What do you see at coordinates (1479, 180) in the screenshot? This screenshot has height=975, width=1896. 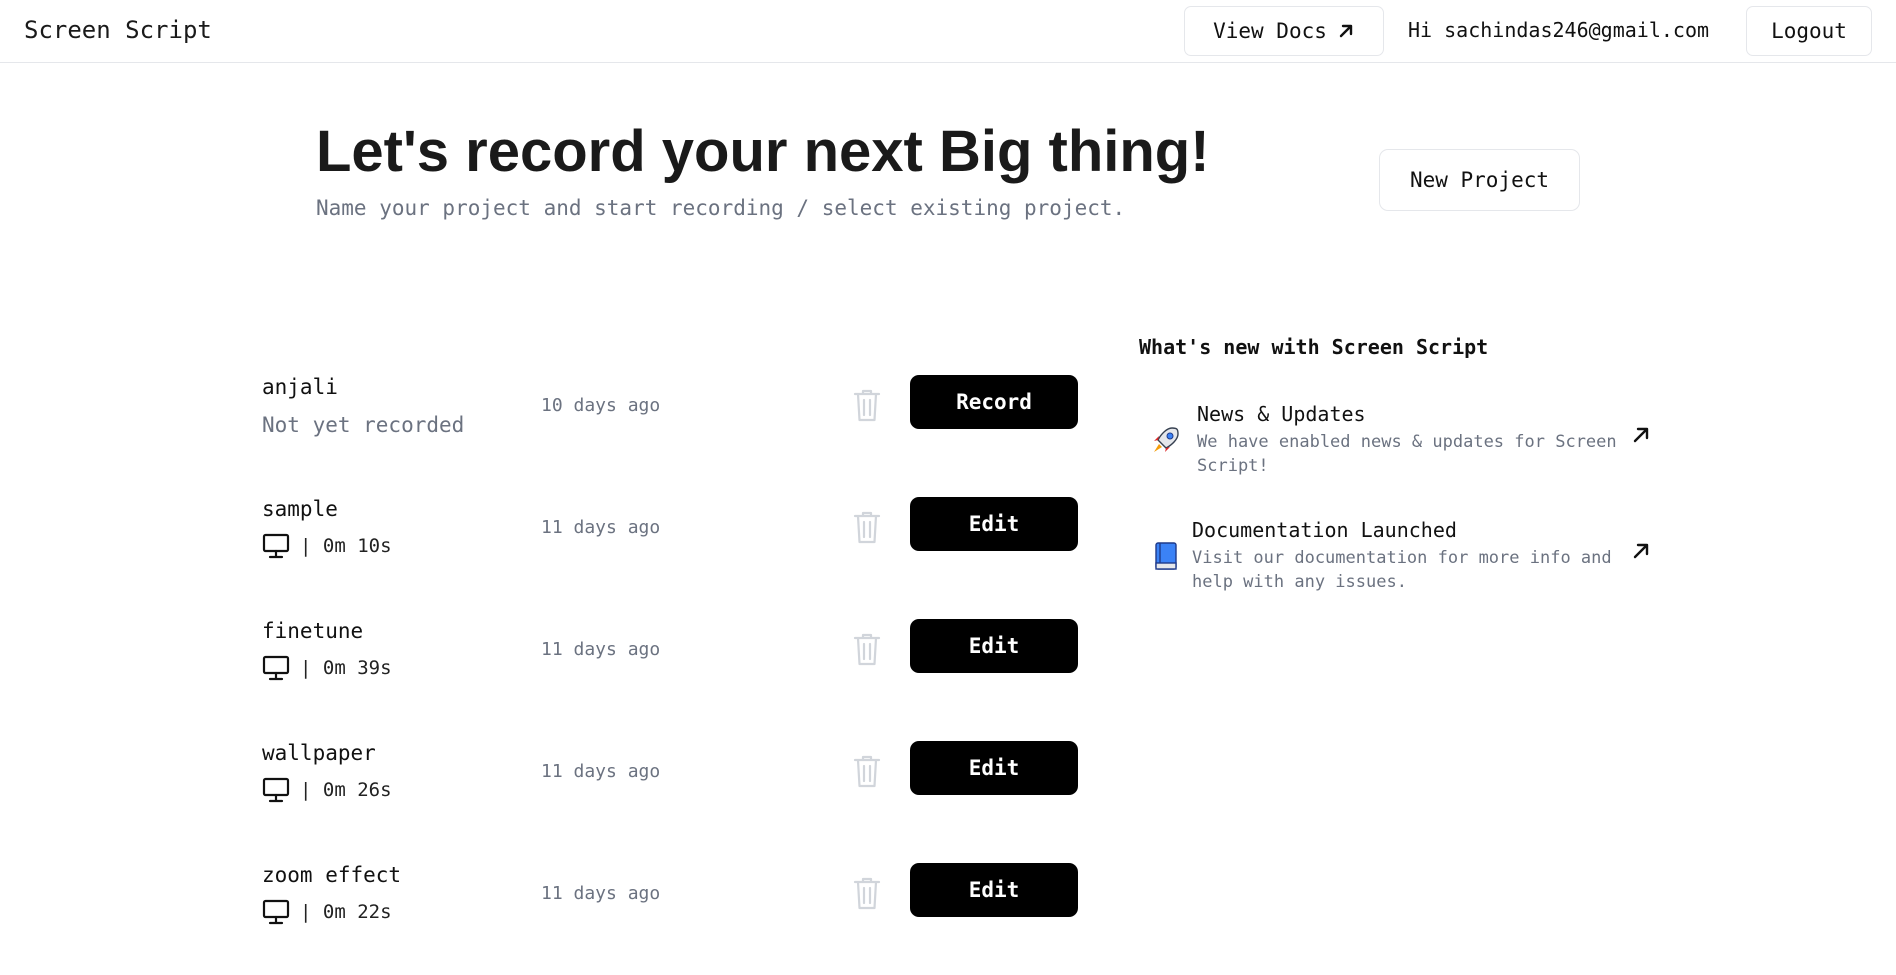 I see `new-project-button: New Project` at bounding box center [1479, 180].